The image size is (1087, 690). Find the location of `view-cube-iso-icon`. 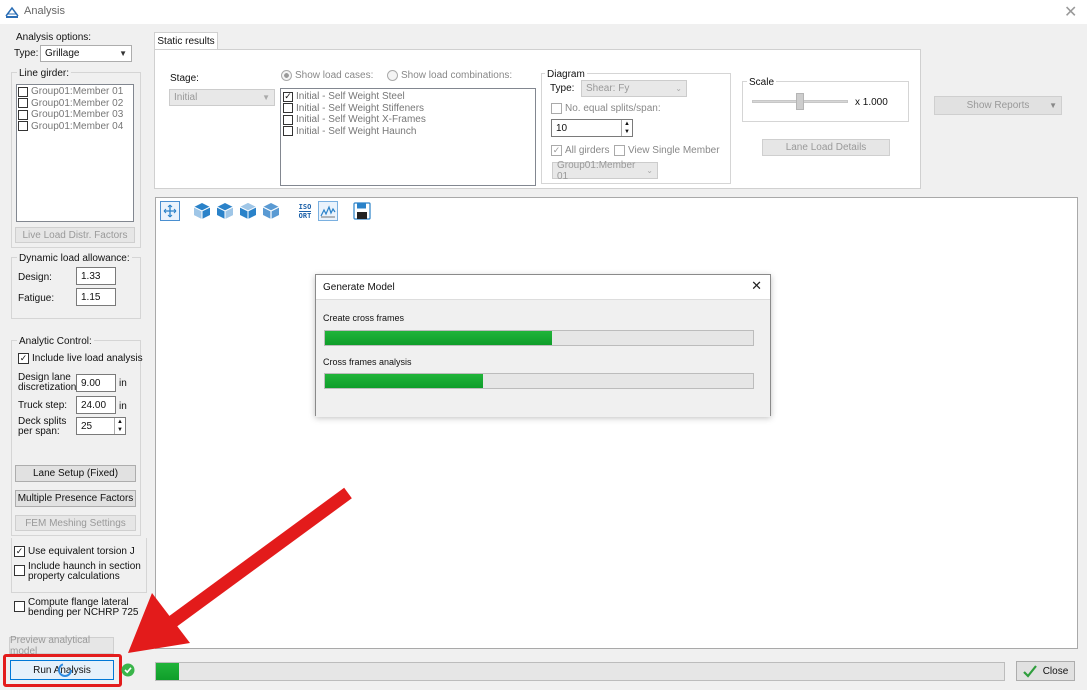

view-cube-iso-icon is located at coordinates (271, 211).